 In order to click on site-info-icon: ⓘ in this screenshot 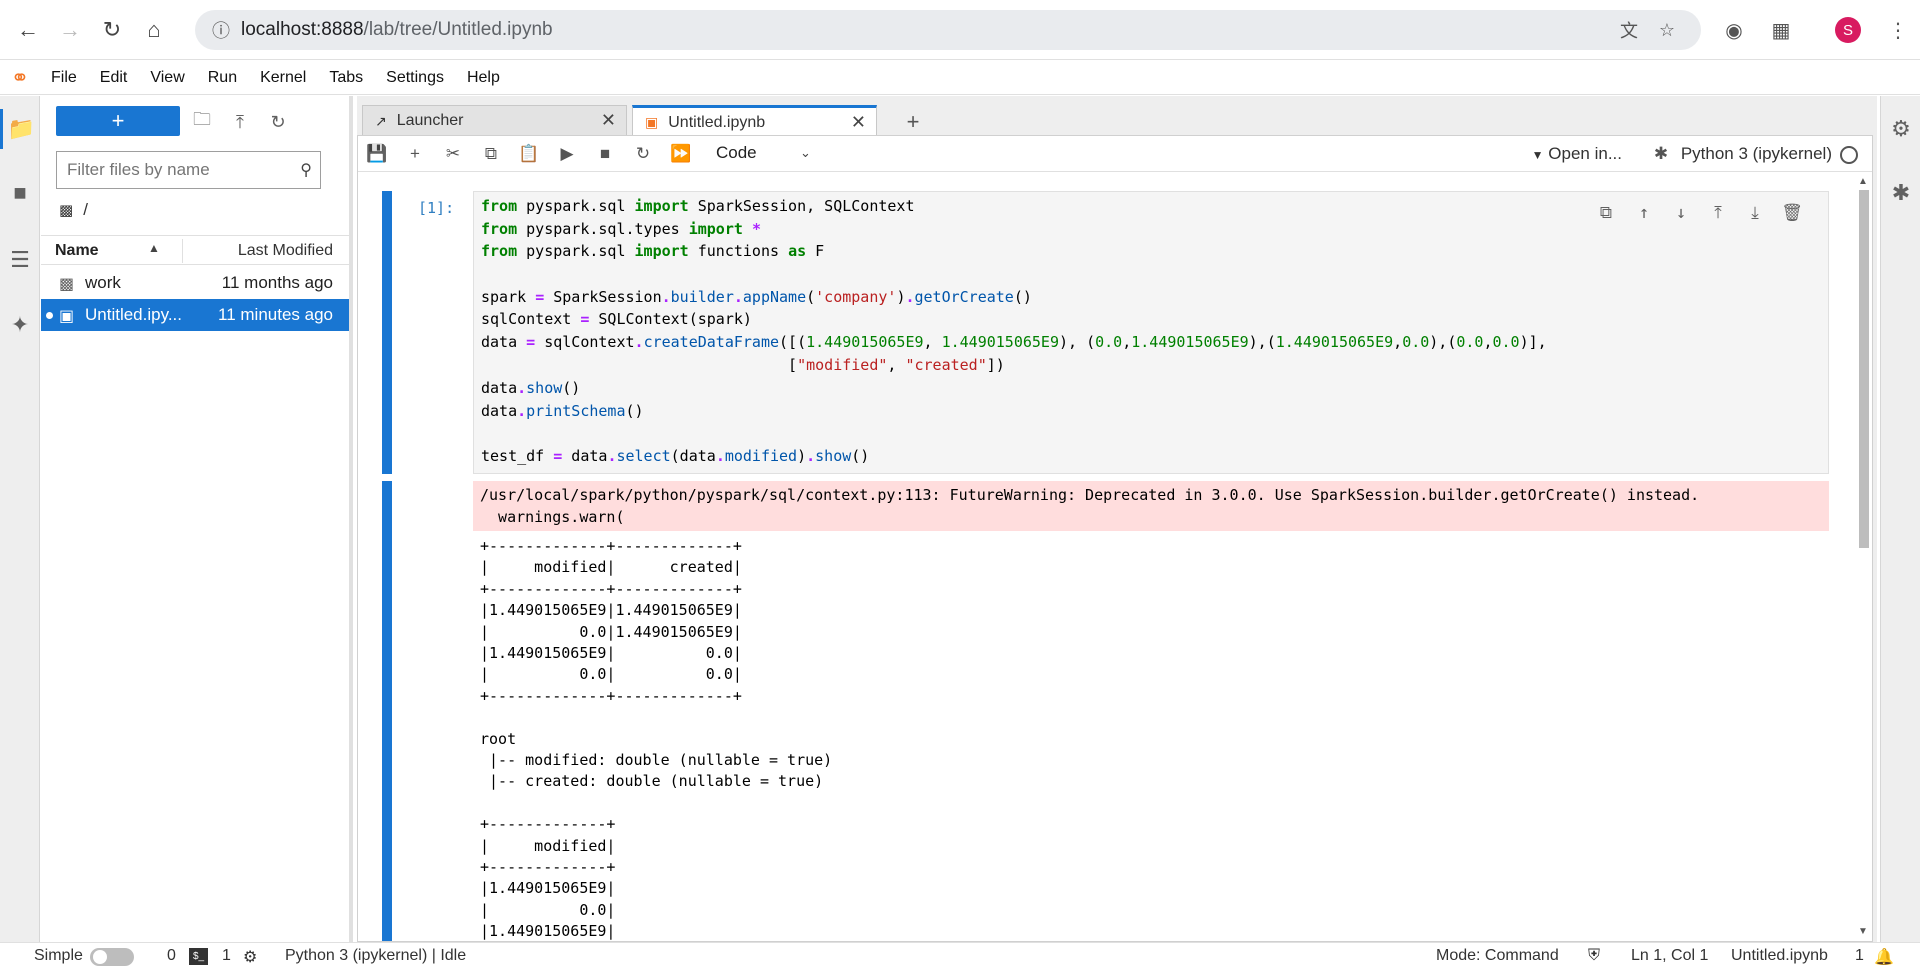, I will do `click(221, 30)`.